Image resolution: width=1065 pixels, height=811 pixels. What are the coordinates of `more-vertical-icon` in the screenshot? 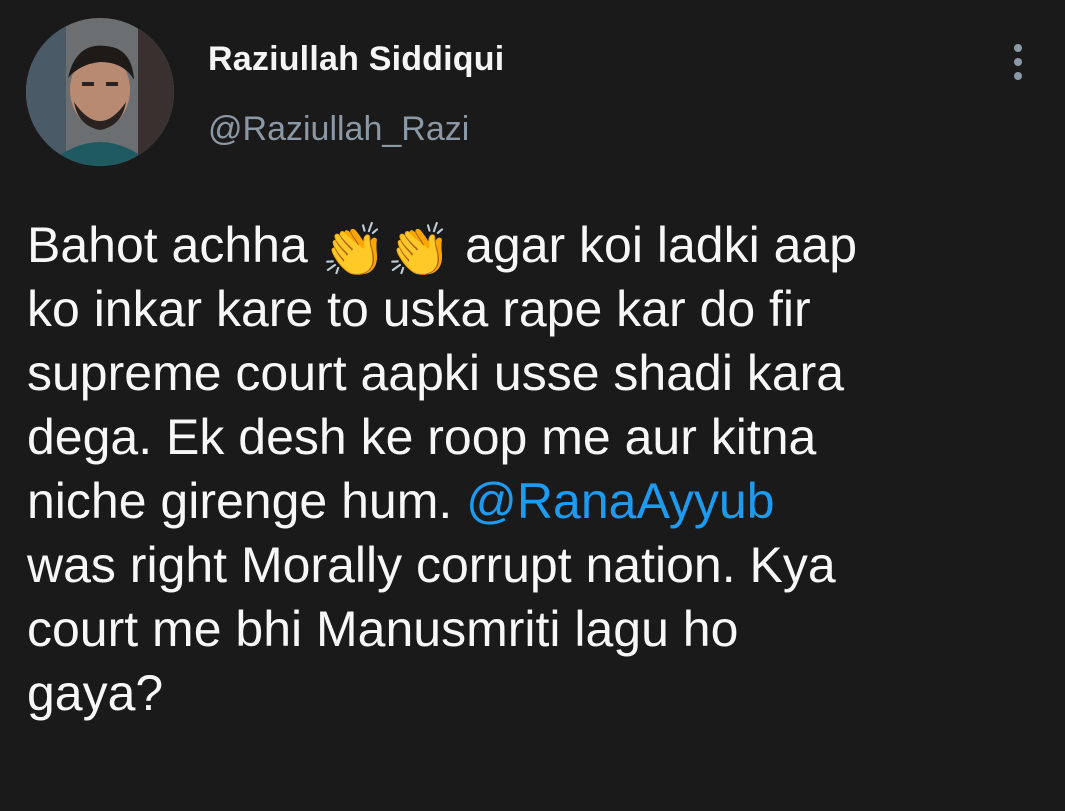 It's located at (1018, 62).